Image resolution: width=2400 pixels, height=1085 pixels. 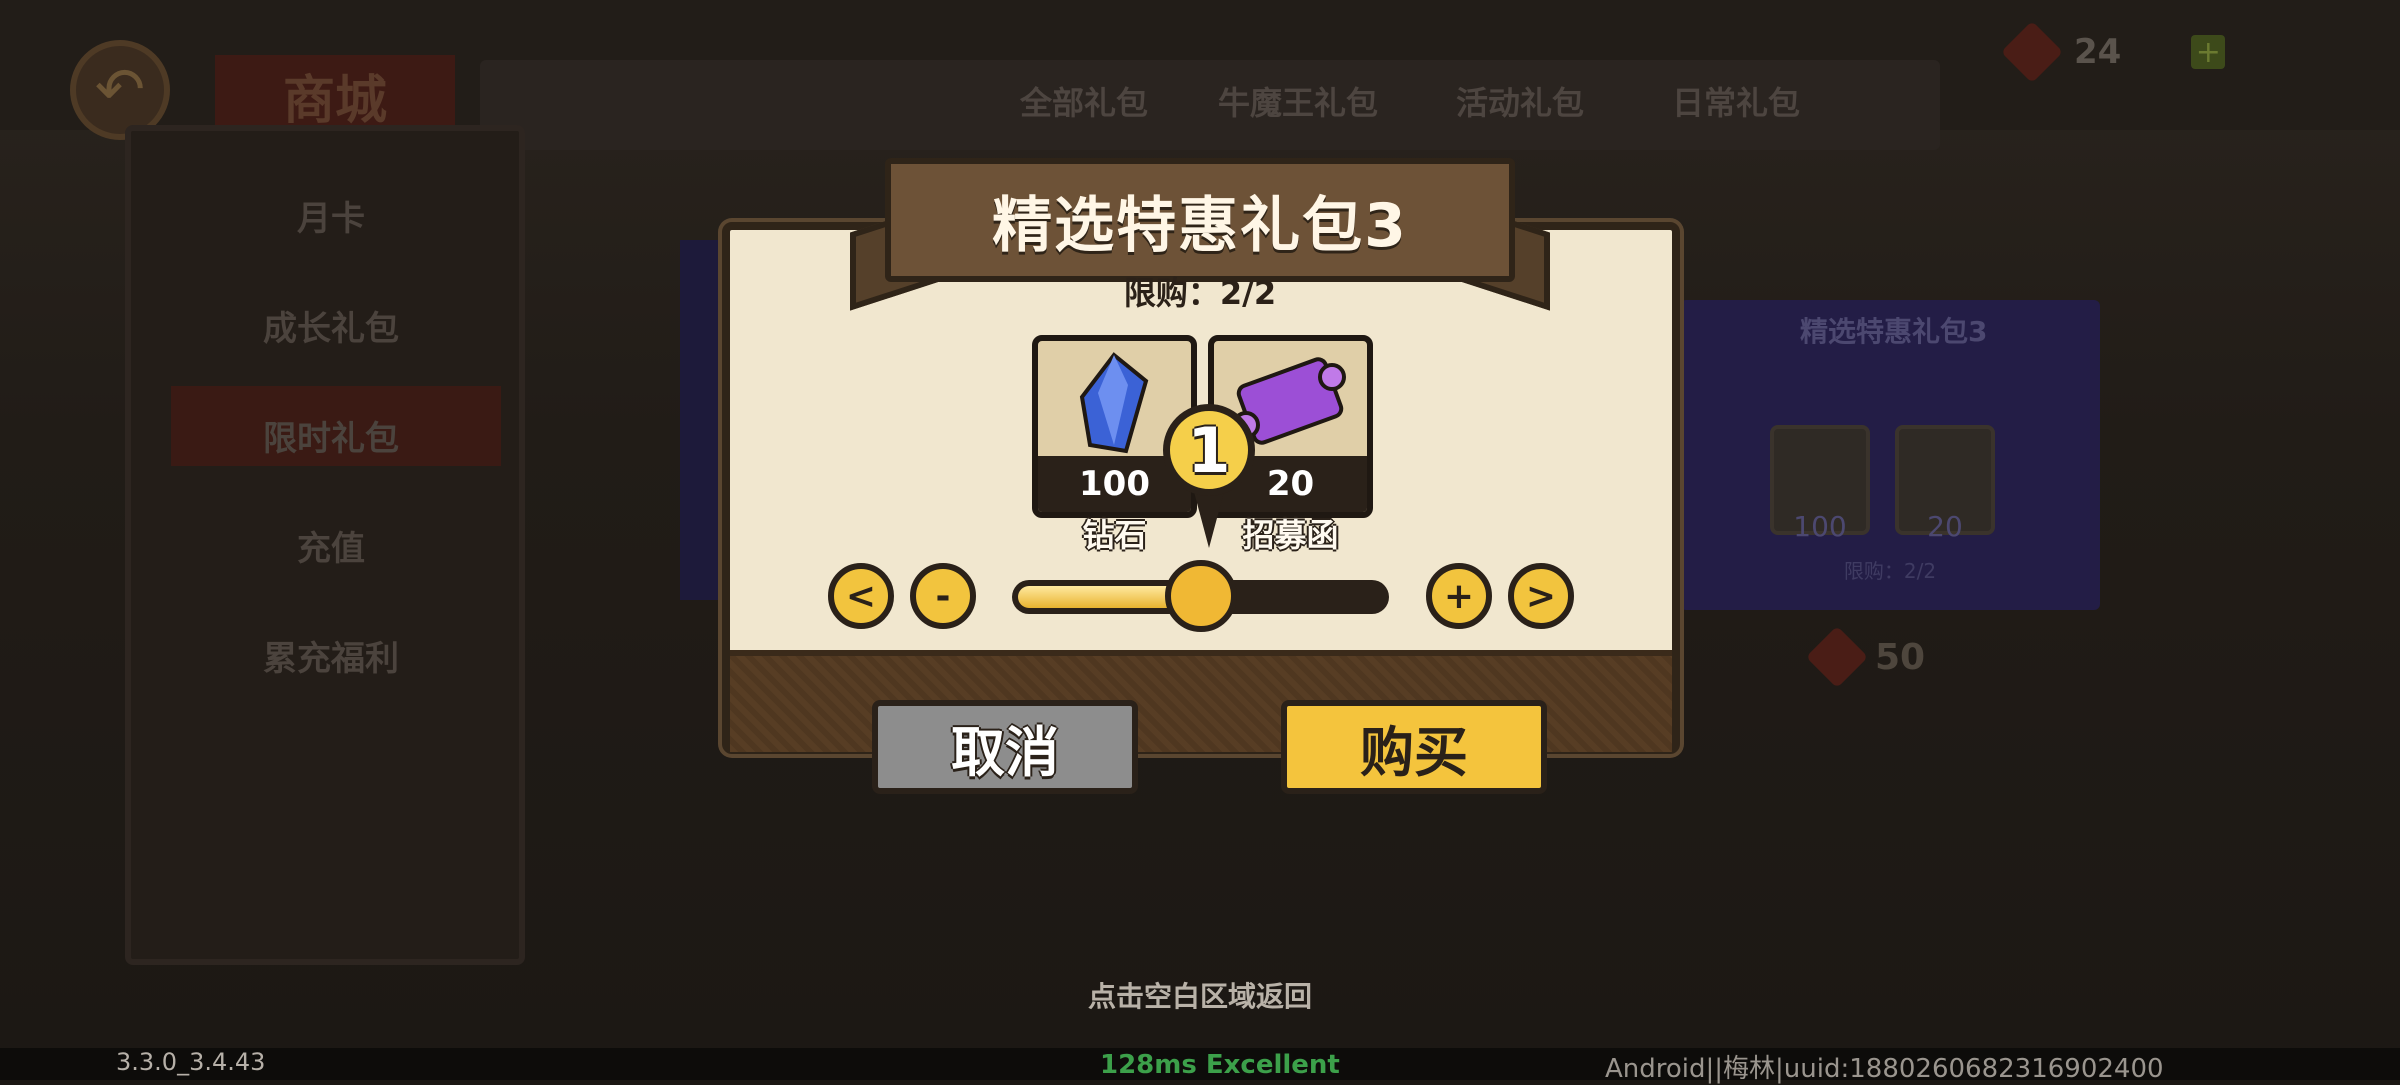 I want to click on currency-display: 24 +, so click(x=2113, y=52).